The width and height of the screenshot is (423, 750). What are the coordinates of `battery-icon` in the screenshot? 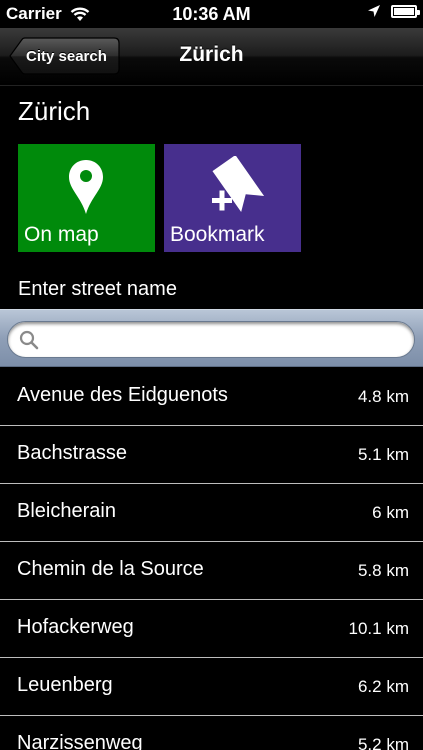 It's located at (405, 11).